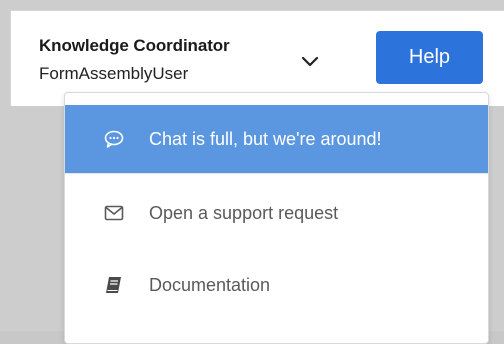 The image size is (504, 344). What do you see at coordinates (114, 139) in the screenshot?
I see `chat-bubble-icon` at bounding box center [114, 139].